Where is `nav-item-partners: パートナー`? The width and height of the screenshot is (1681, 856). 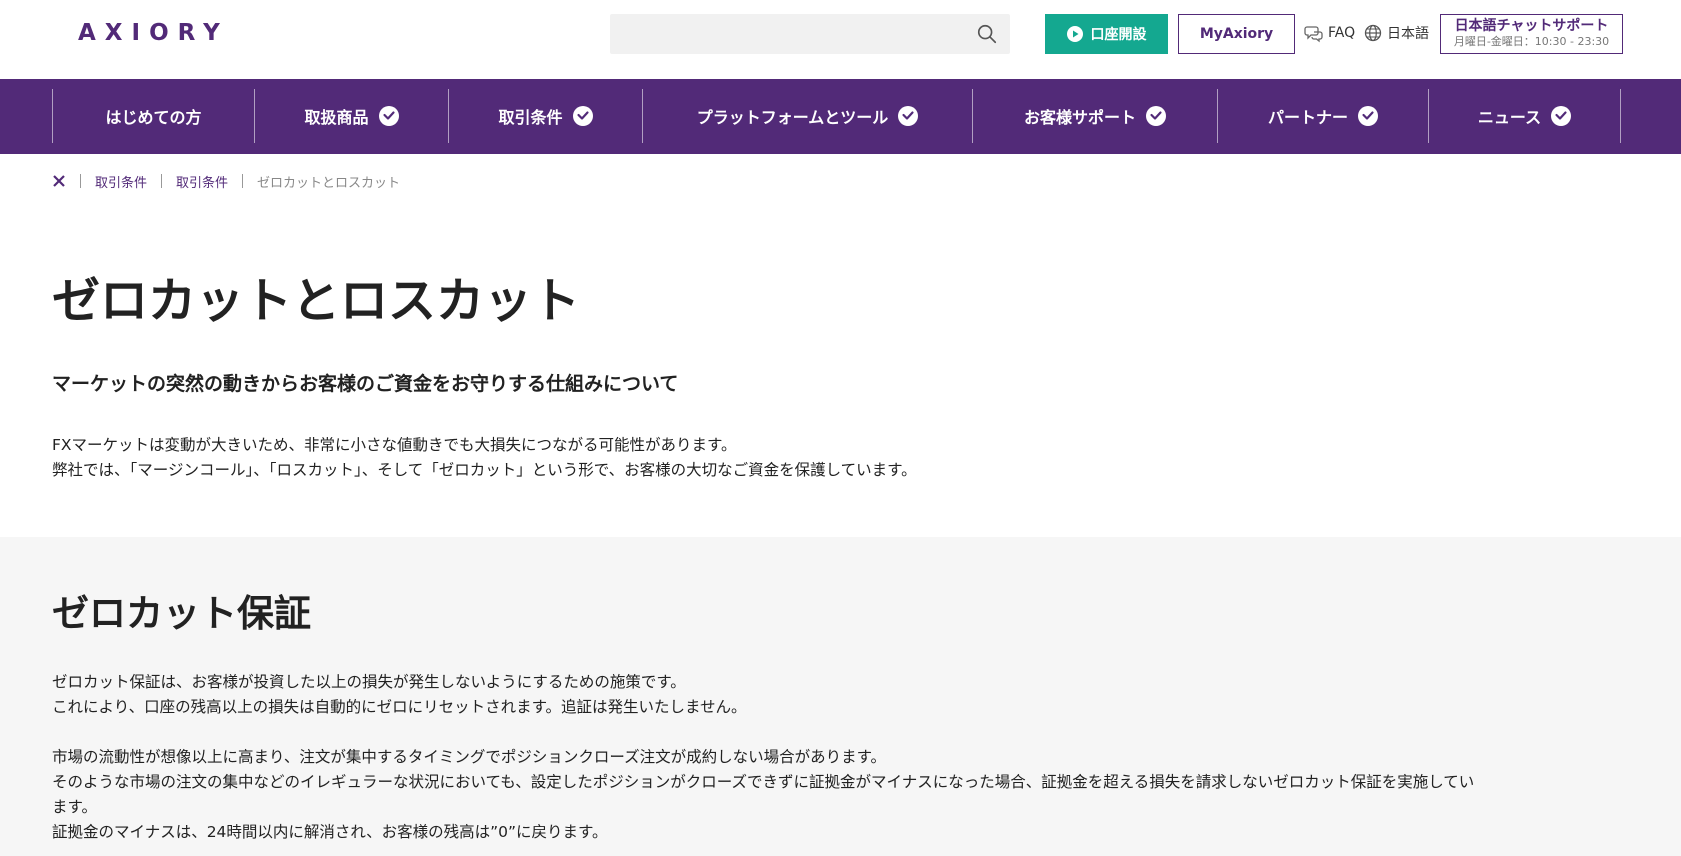
nav-item-partners: パートナー is located at coordinates (1322, 116).